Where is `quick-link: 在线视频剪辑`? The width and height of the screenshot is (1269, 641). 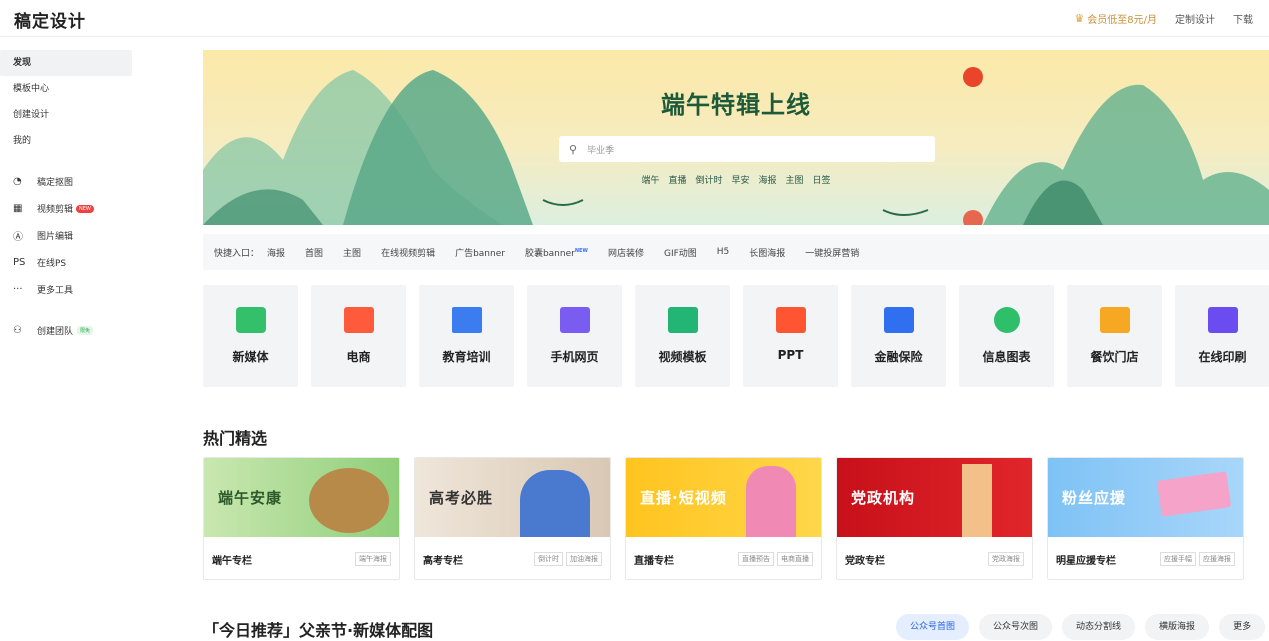
quick-link: 在线视频剪辑 is located at coordinates (408, 252).